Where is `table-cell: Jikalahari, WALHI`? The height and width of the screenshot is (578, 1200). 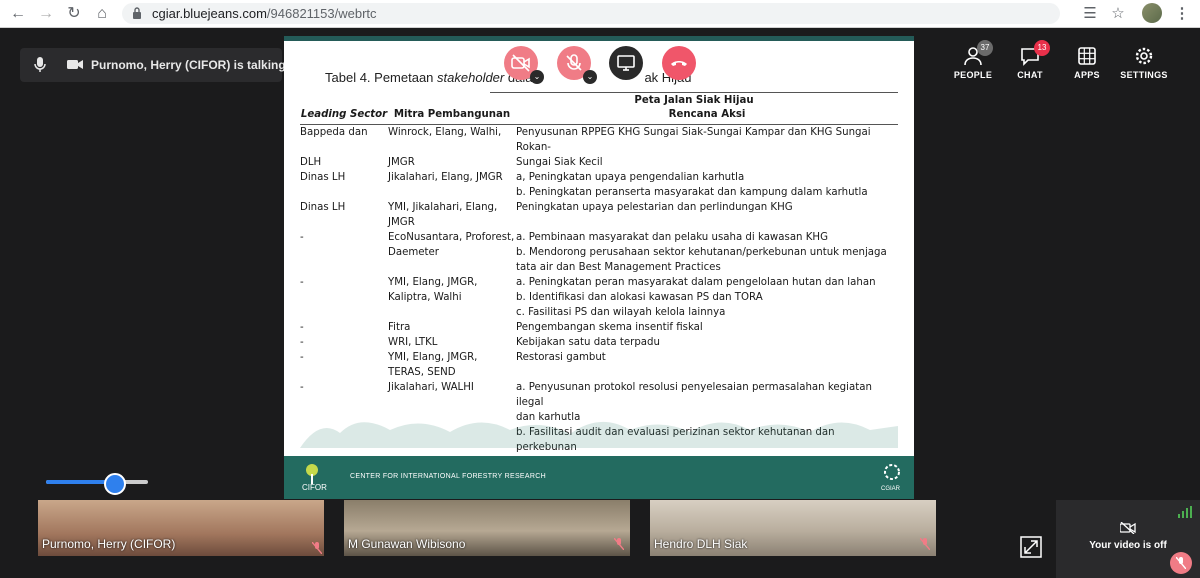 table-cell: Jikalahari, WALHI is located at coordinates (431, 387).